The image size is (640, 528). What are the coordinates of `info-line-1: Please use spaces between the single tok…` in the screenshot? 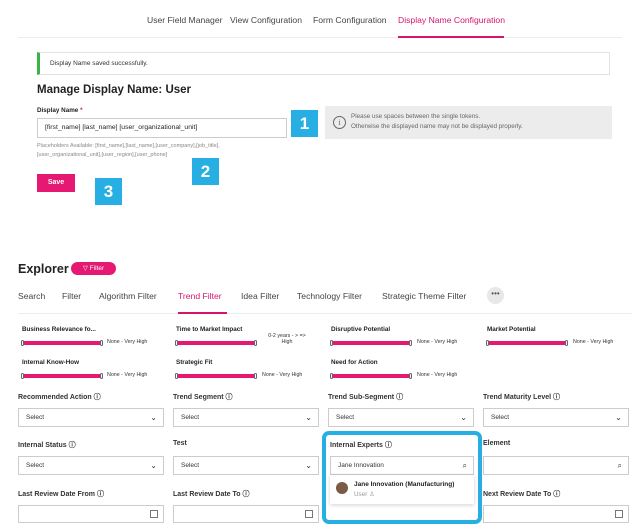 It's located at (416, 116).